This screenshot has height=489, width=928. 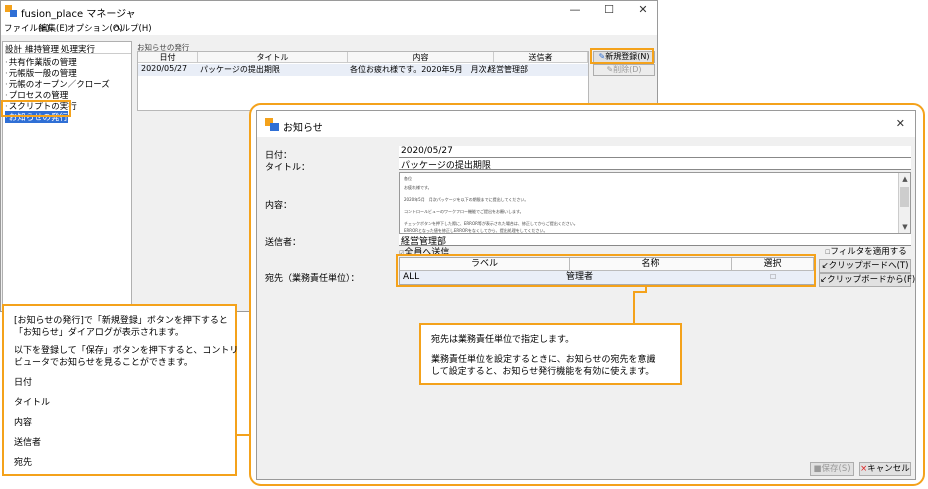 I want to click on callout-item-content: 内容, so click(x=23, y=423).